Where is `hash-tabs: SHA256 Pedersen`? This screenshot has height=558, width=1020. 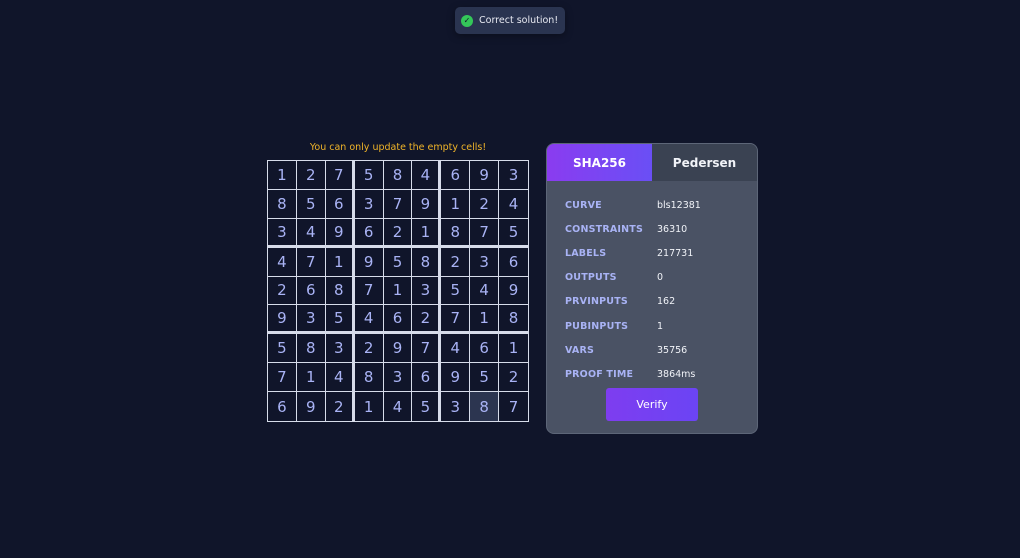 hash-tabs: SHA256 Pedersen is located at coordinates (652, 162).